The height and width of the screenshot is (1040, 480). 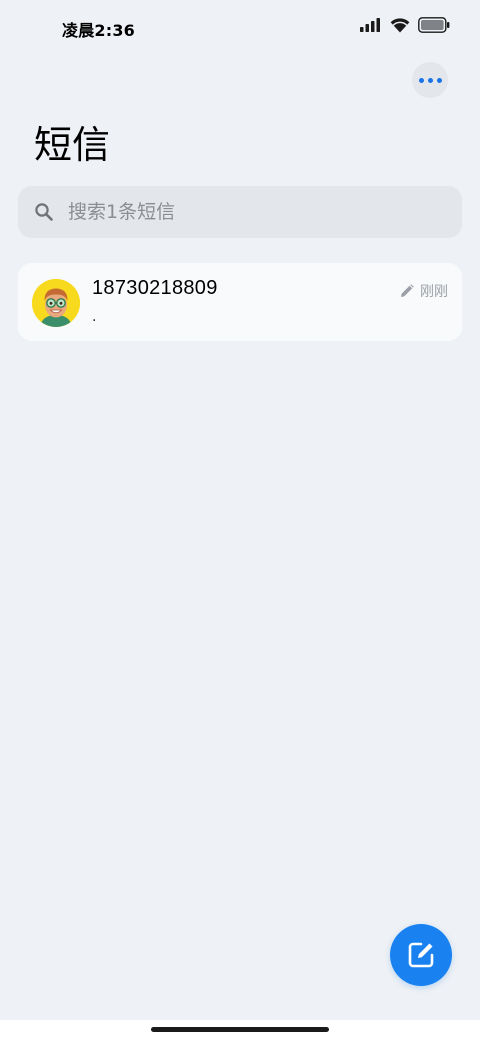 I want to click on message-meta: 刚刚, so click(x=424, y=291).